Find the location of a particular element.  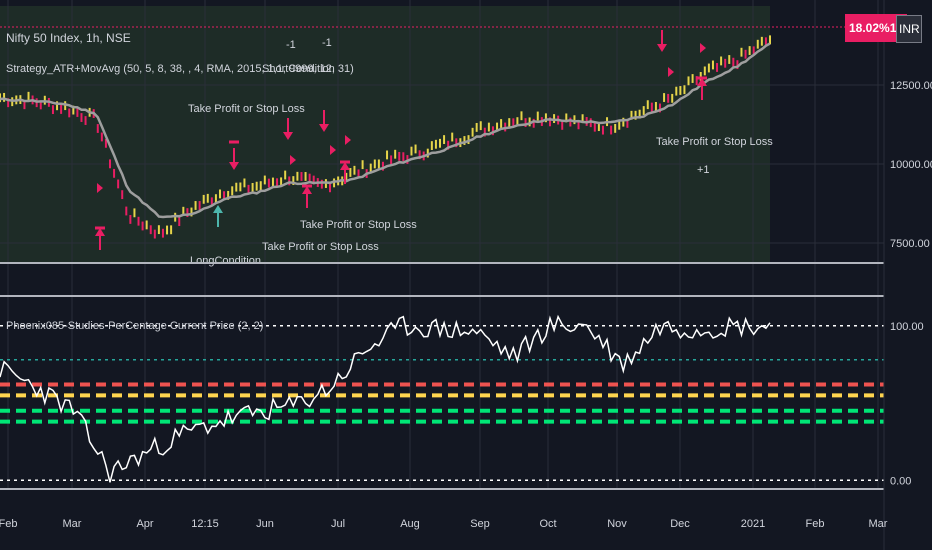

symbol-title: Nifty 50 Index, 1h, NSE is located at coordinates (68, 38).